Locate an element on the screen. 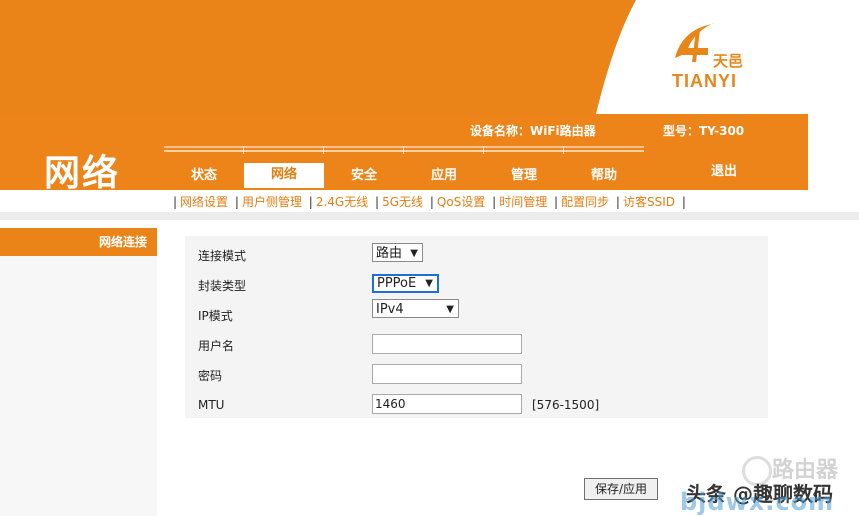 The image size is (859, 516). model-label: 型号：TY-300 is located at coordinates (704, 131).